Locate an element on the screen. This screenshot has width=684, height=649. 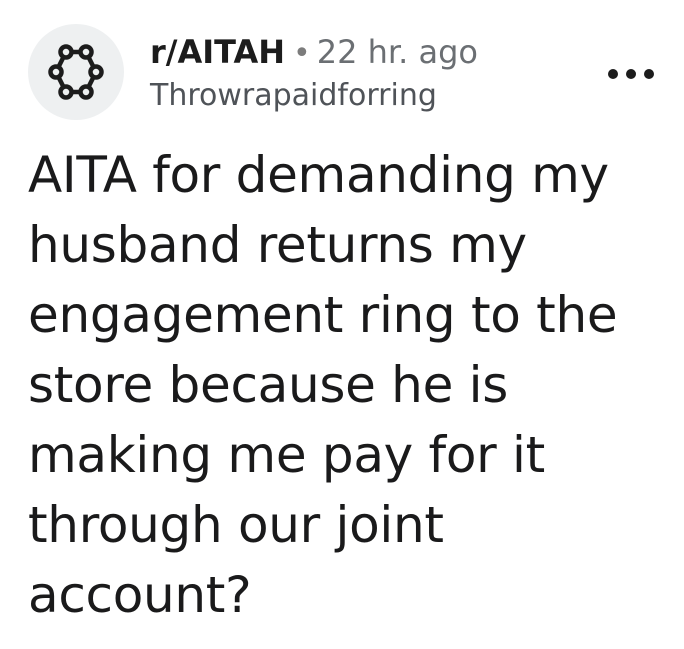
subreddit-avatar is located at coordinates (76, 72).